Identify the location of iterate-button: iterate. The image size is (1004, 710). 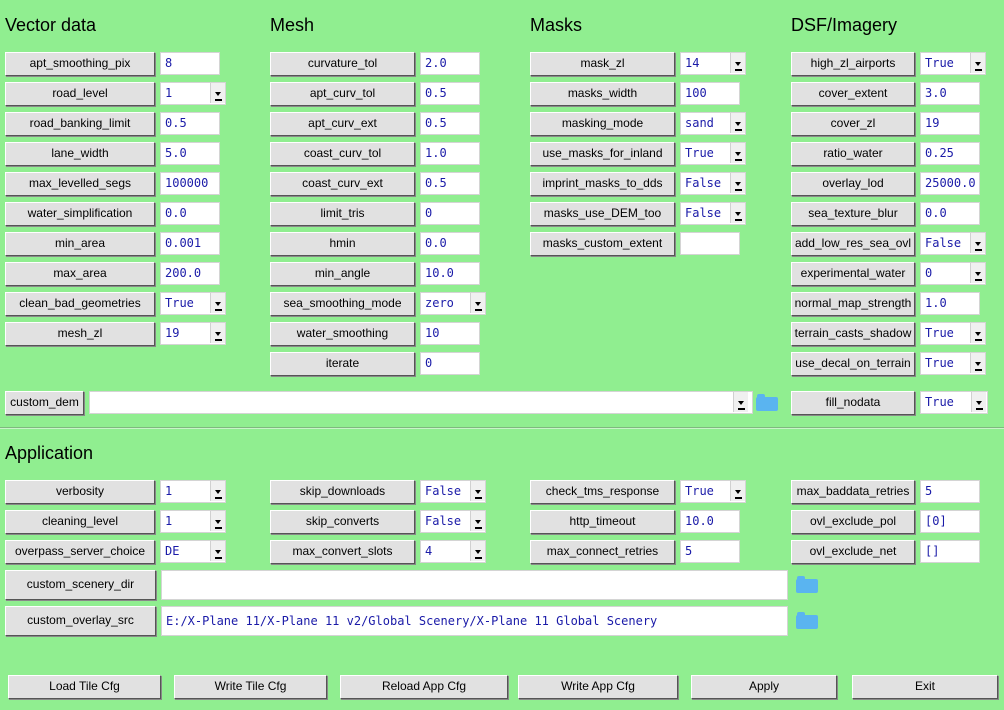
(342, 364).